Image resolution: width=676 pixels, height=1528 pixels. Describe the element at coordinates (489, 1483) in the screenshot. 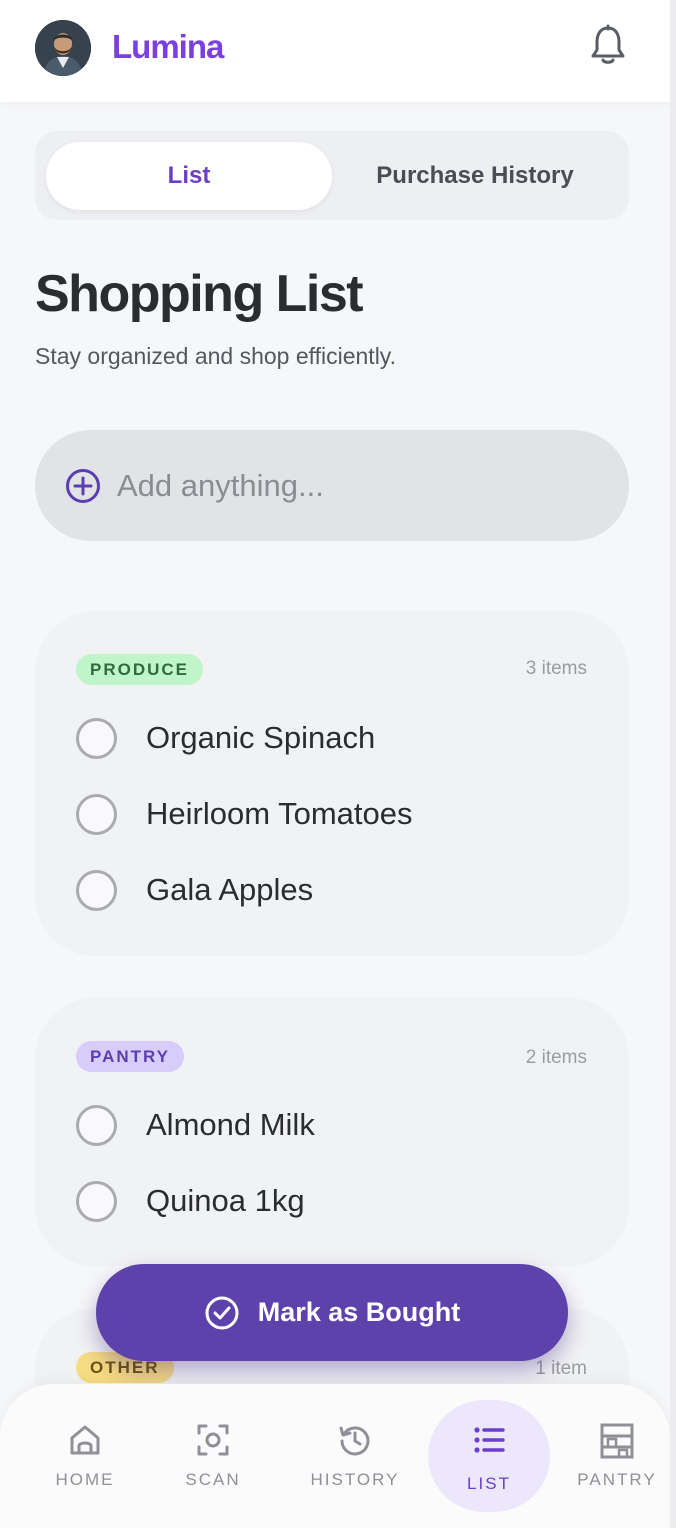

I see `nav-label: LIST` at that location.